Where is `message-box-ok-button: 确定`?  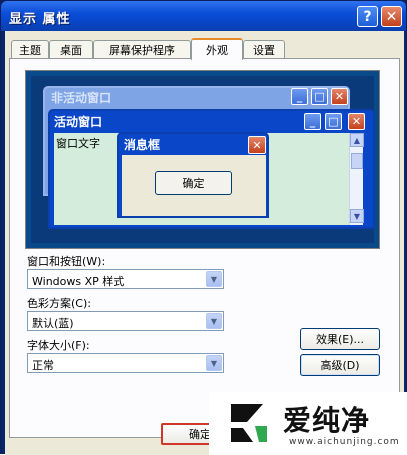
message-box-ok-button: 确定 is located at coordinates (193, 183).